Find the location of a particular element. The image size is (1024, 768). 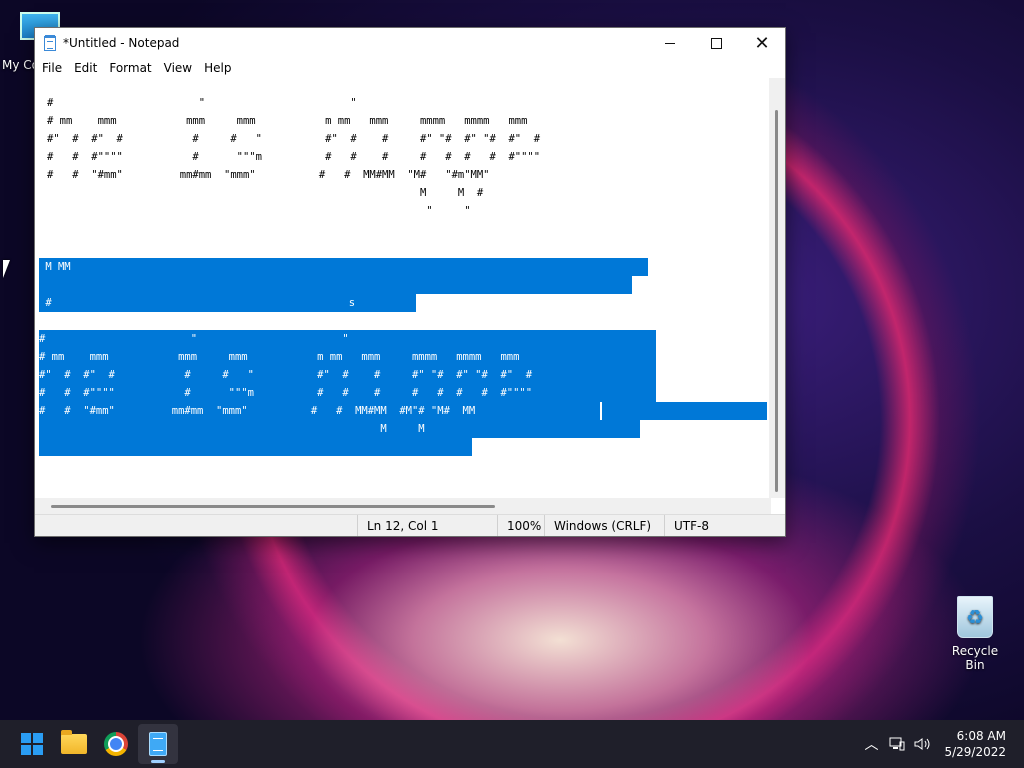

encoding: UTF-8 is located at coordinates (724, 525).